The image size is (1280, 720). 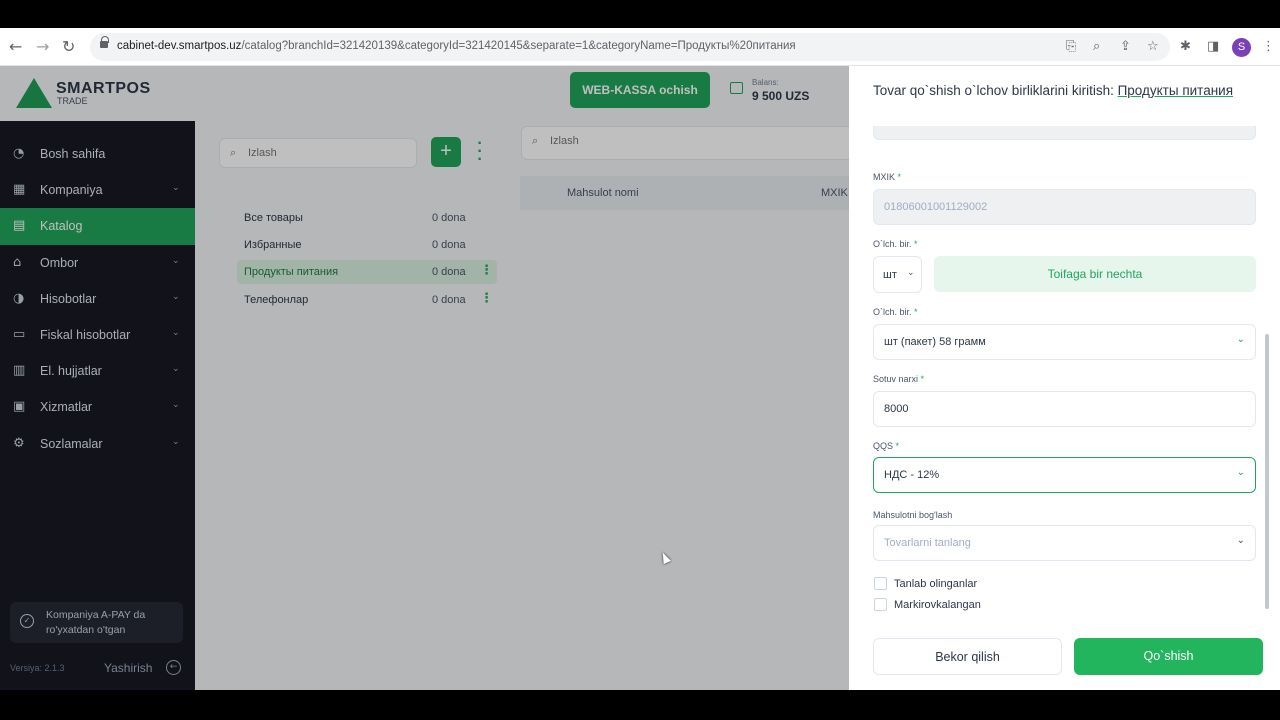 What do you see at coordinates (895, 244) in the screenshot?
I see `unit-label: O`lch. bir. *` at bounding box center [895, 244].